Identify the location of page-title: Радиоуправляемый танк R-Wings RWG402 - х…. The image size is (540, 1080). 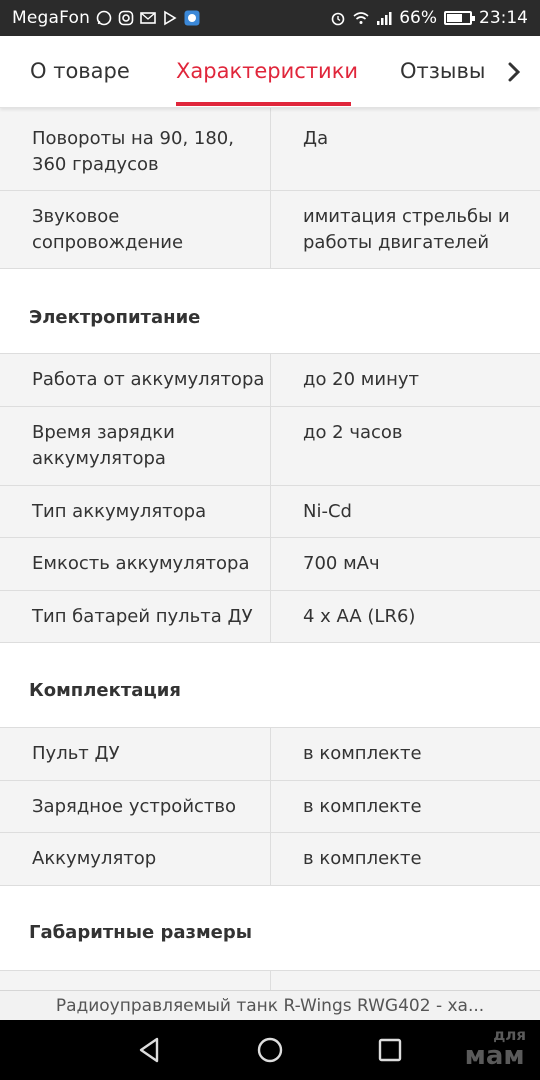
(270, 1006).